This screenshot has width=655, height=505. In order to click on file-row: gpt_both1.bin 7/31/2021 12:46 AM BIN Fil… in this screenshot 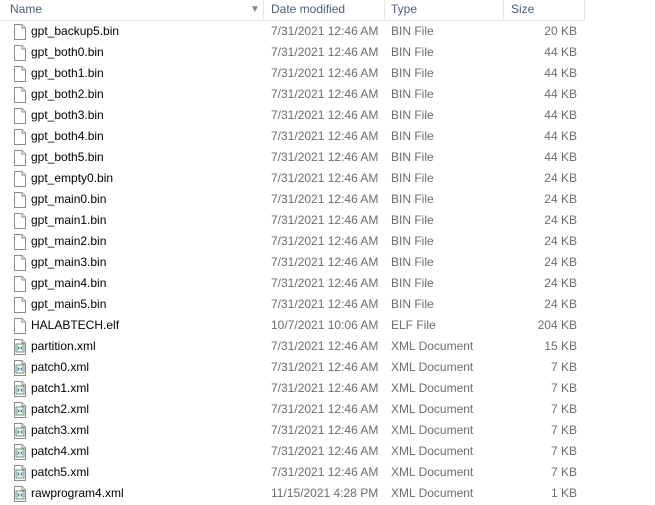, I will do `click(292, 73)`.